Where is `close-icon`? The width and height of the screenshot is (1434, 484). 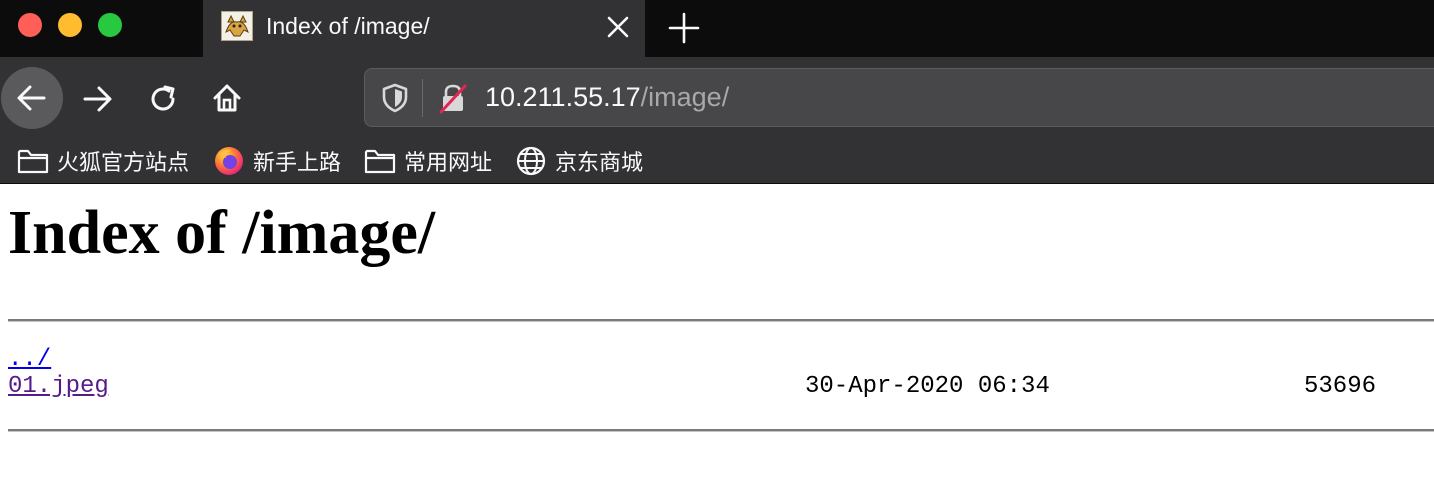 close-icon is located at coordinates (618, 27).